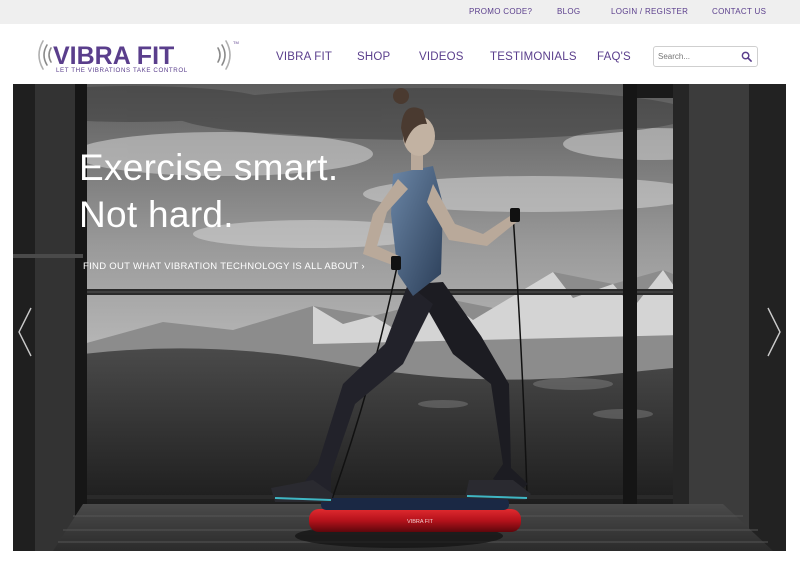 Image resolution: width=800 pixels, height=569 pixels. Describe the element at coordinates (774, 332) in the screenshot. I see `carousel-next-arrow-icon` at that location.